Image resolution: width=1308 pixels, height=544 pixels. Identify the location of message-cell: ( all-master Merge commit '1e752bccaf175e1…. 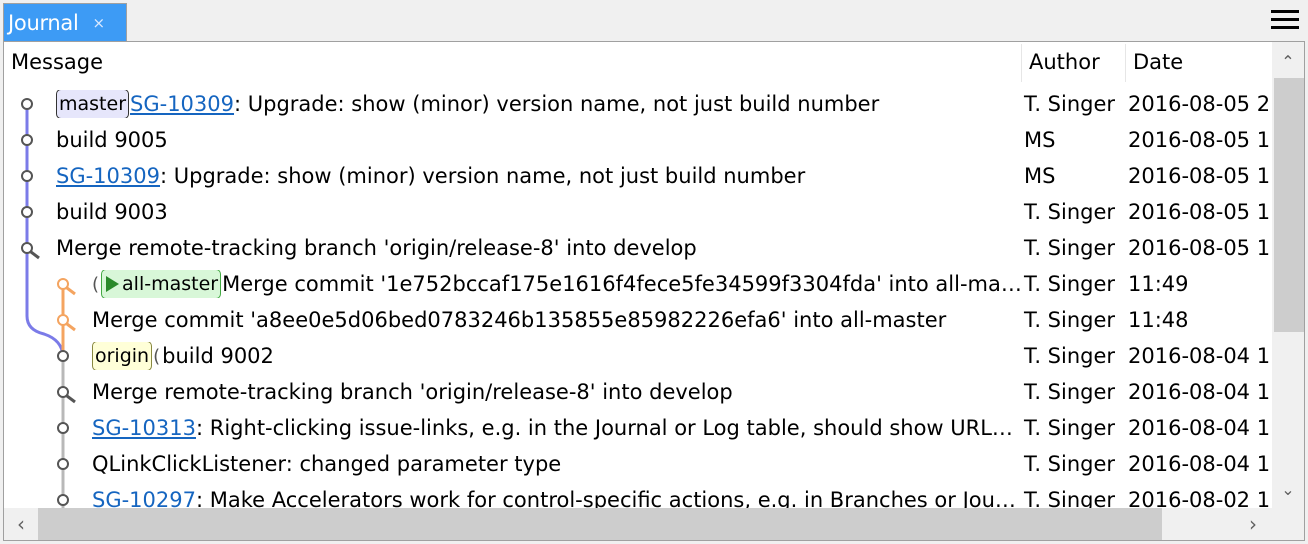
(556, 284).